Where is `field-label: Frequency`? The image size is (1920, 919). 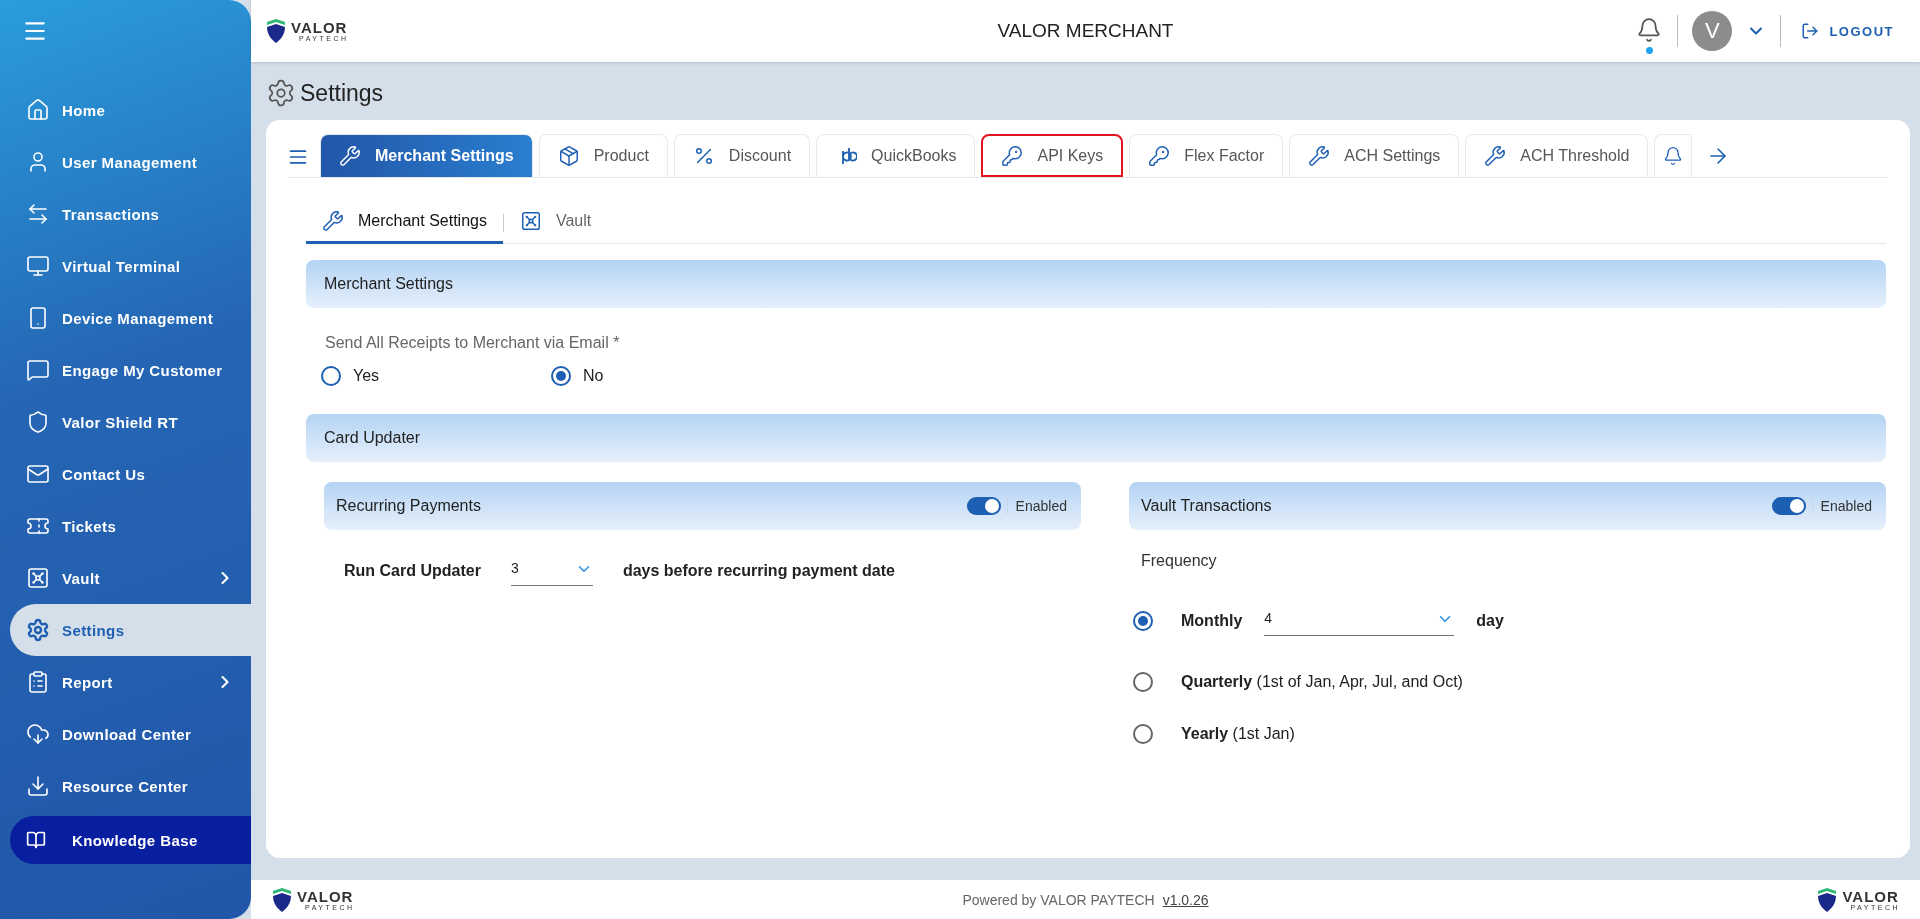
field-label: Frequency is located at coordinates (1179, 561).